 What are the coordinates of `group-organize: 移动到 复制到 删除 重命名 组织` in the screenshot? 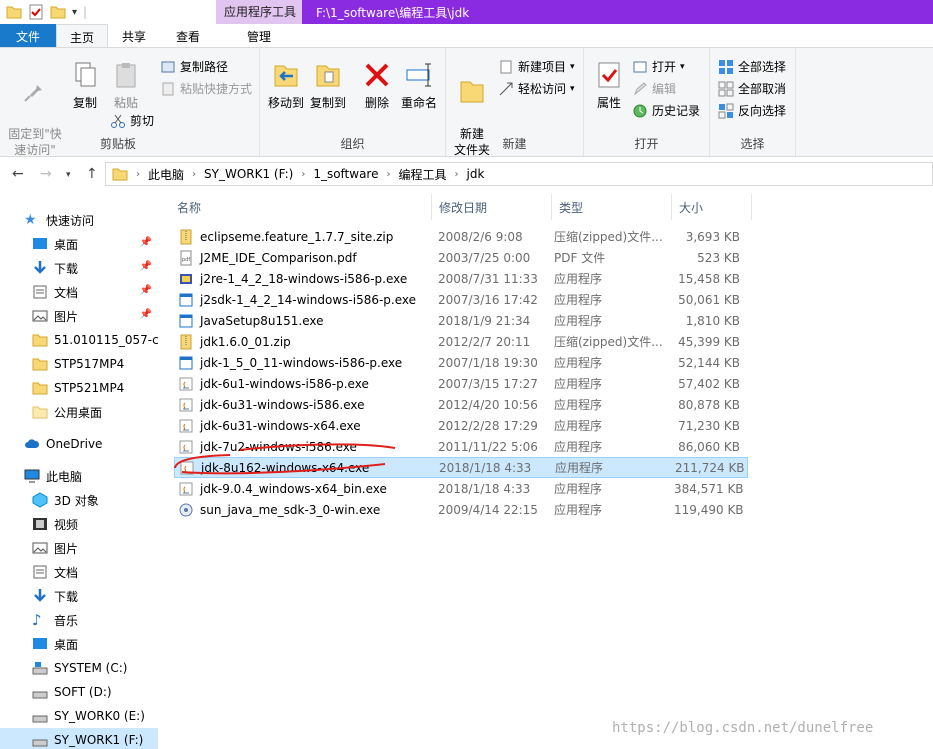 It's located at (353, 102).